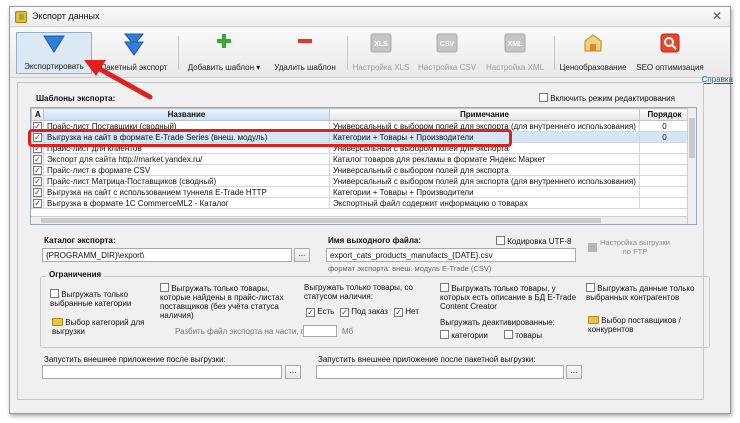 The height and width of the screenshot is (423, 740). What do you see at coordinates (305, 53) in the screenshot?
I see `delete-template-button: Удалить шаблон` at bounding box center [305, 53].